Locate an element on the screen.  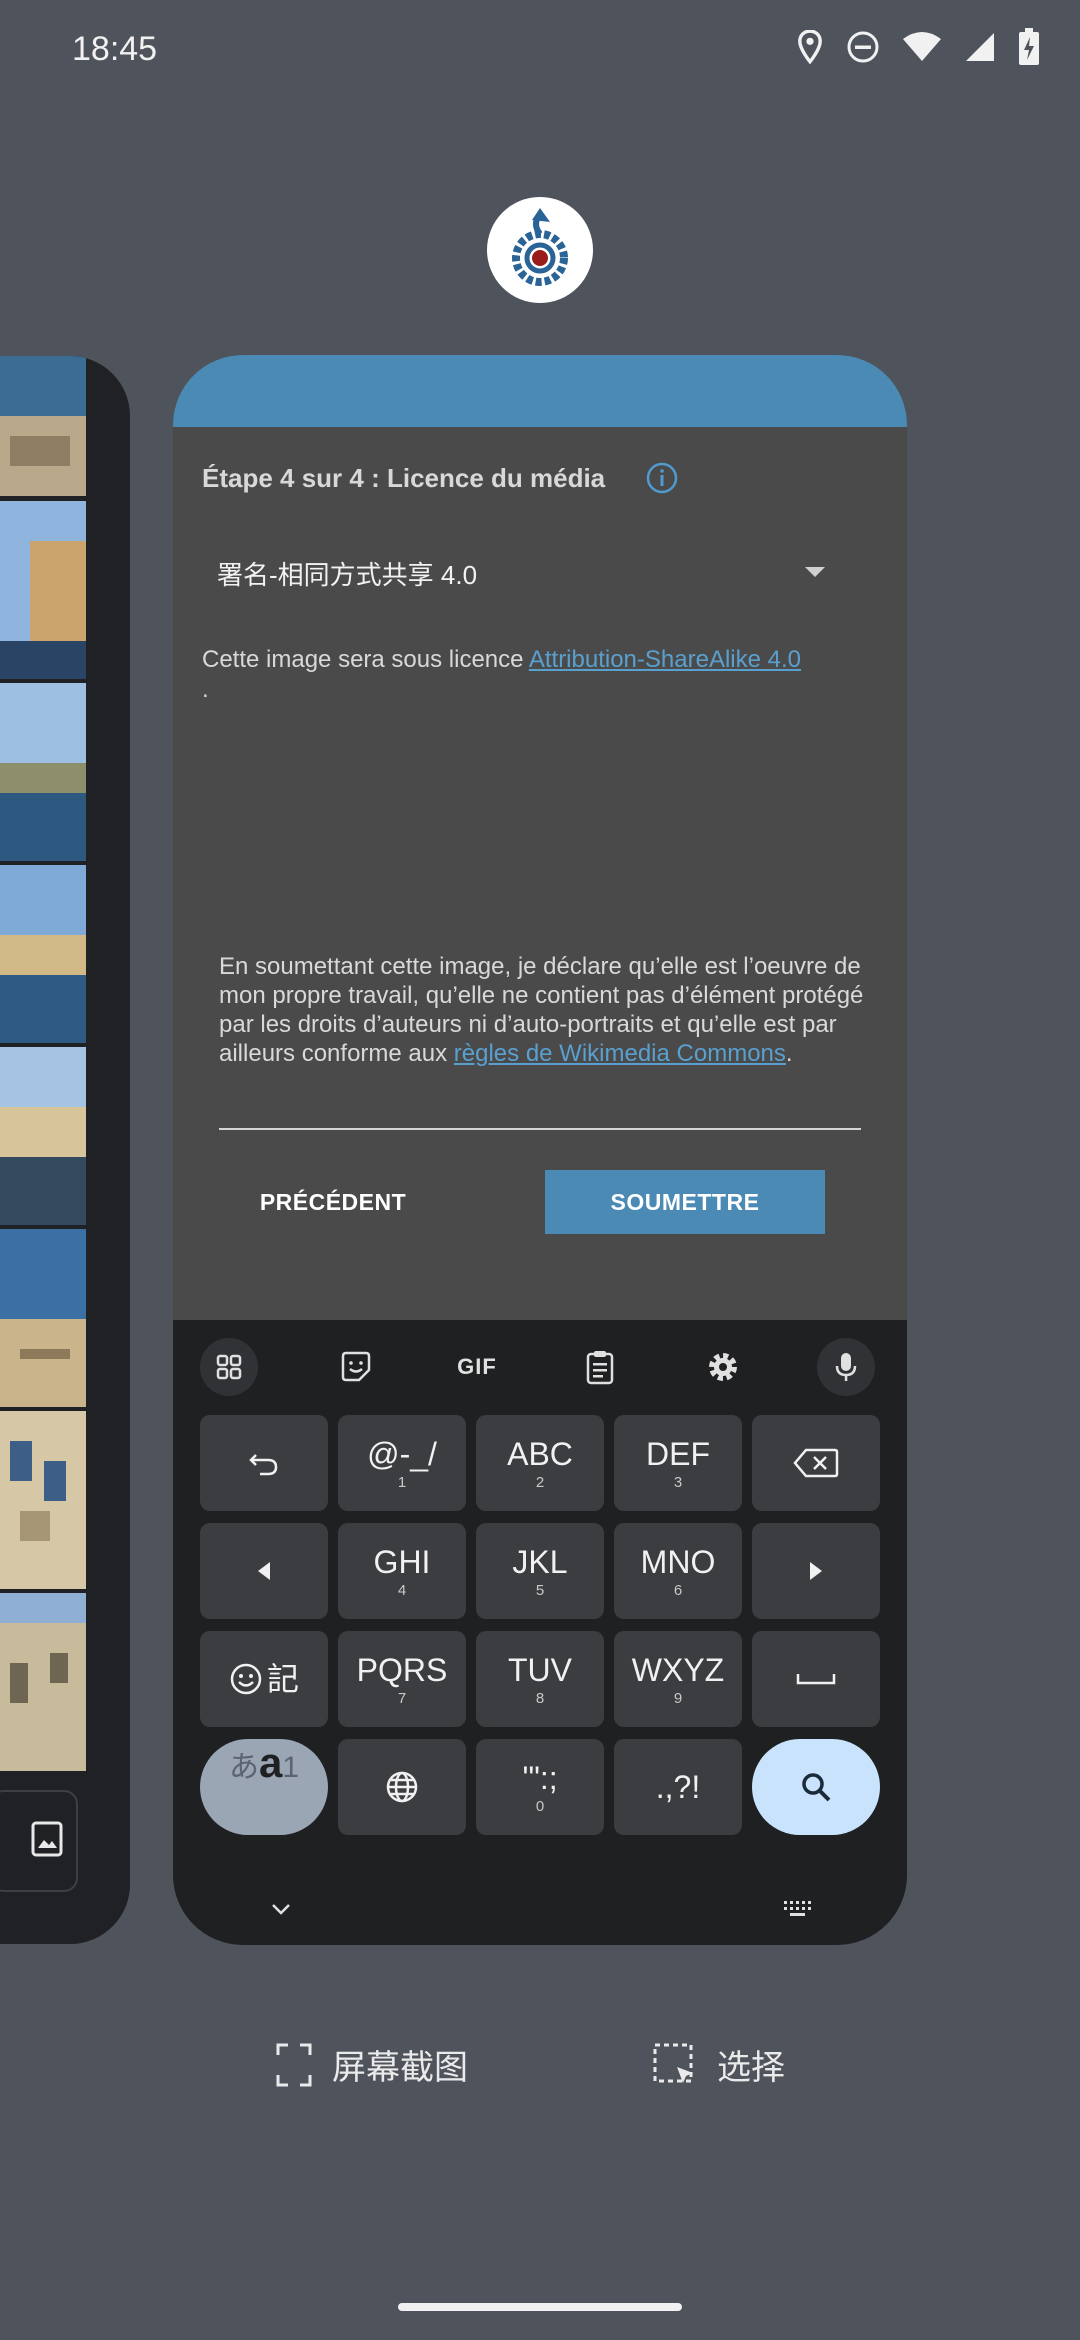
info-icon is located at coordinates (662, 478).